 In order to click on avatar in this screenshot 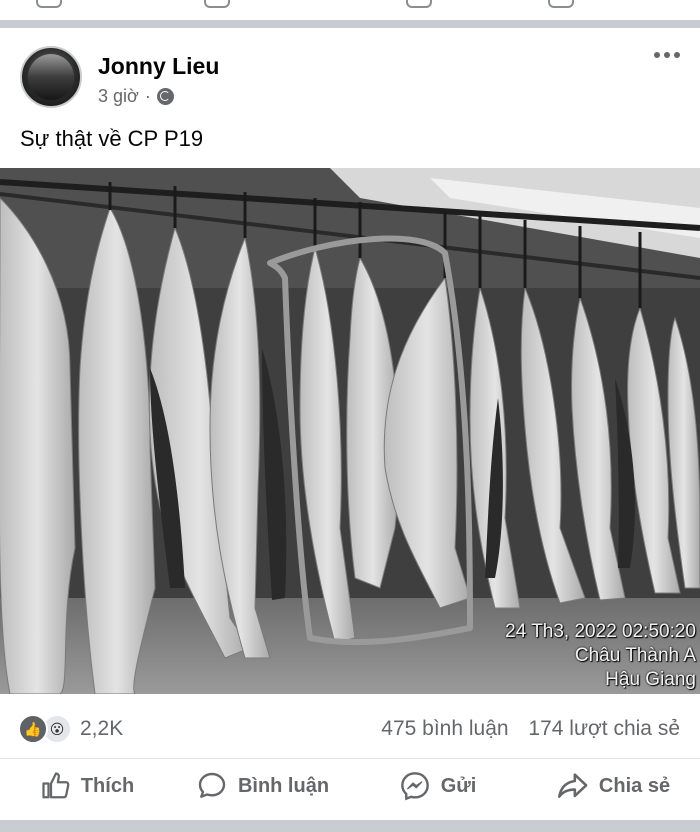, I will do `click(51, 77)`.